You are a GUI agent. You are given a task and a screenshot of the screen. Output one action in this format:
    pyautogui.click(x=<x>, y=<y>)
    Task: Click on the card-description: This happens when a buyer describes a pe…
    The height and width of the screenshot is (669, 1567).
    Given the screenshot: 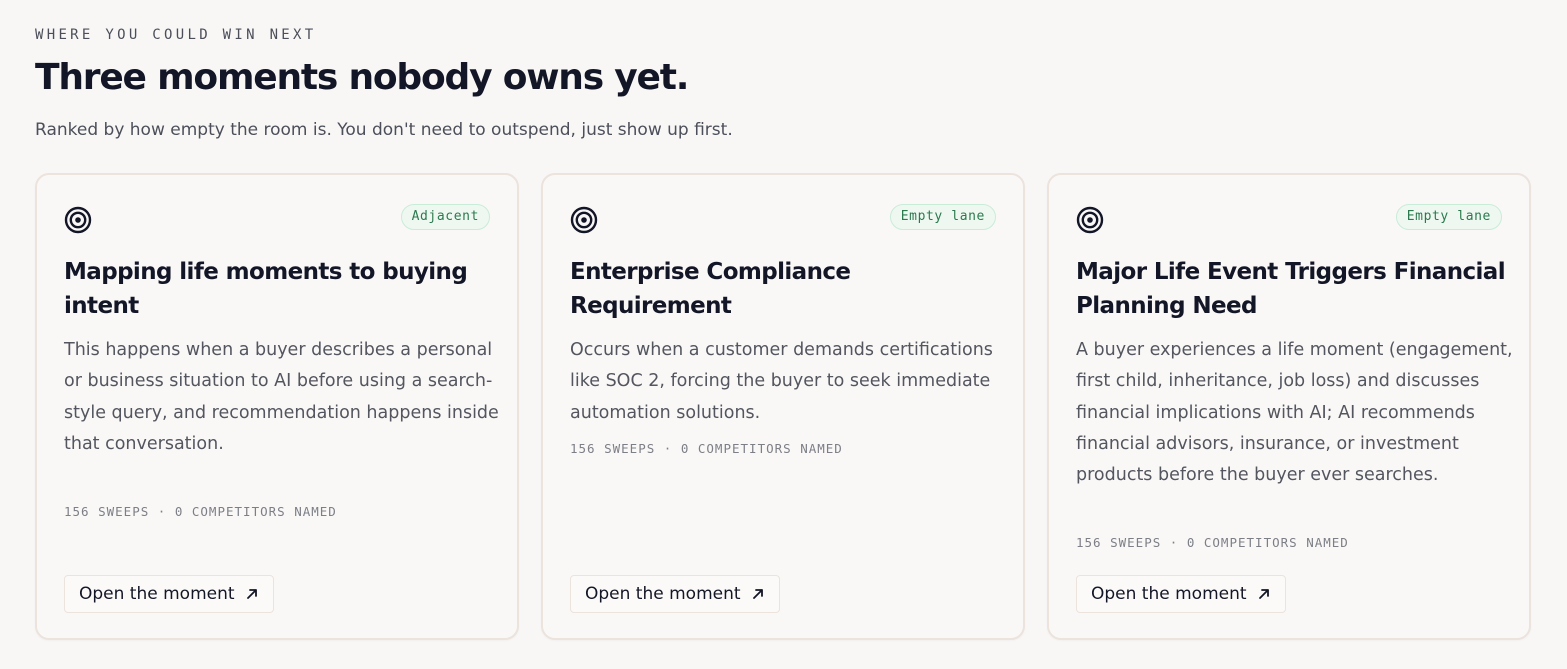 What is the action you would take?
    pyautogui.click(x=281, y=397)
    